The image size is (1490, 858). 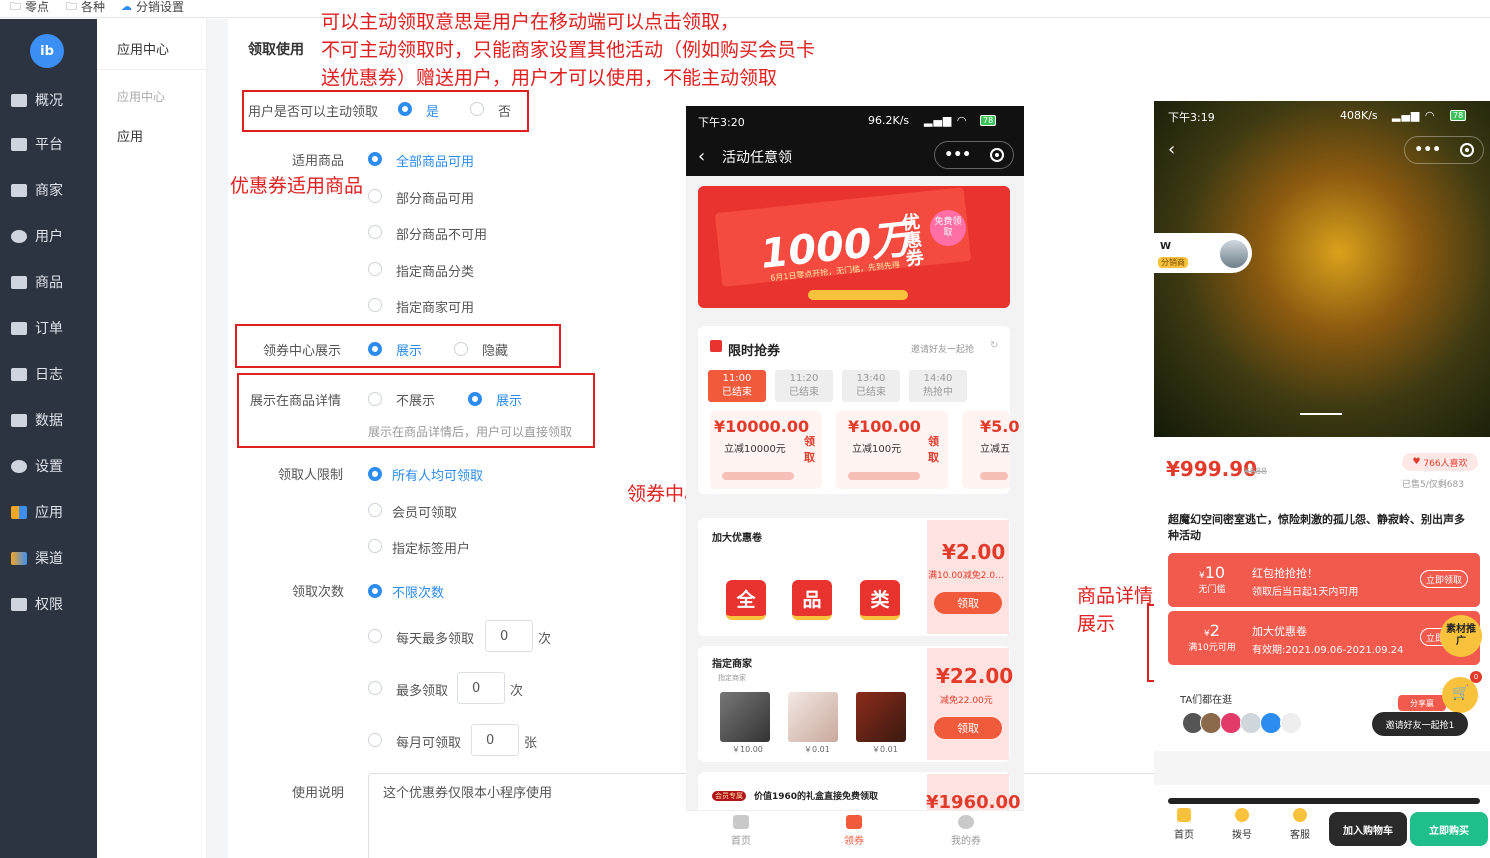 What do you see at coordinates (938, 386) in the screenshot?
I see `time-slot: 14:40 热抢中` at bounding box center [938, 386].